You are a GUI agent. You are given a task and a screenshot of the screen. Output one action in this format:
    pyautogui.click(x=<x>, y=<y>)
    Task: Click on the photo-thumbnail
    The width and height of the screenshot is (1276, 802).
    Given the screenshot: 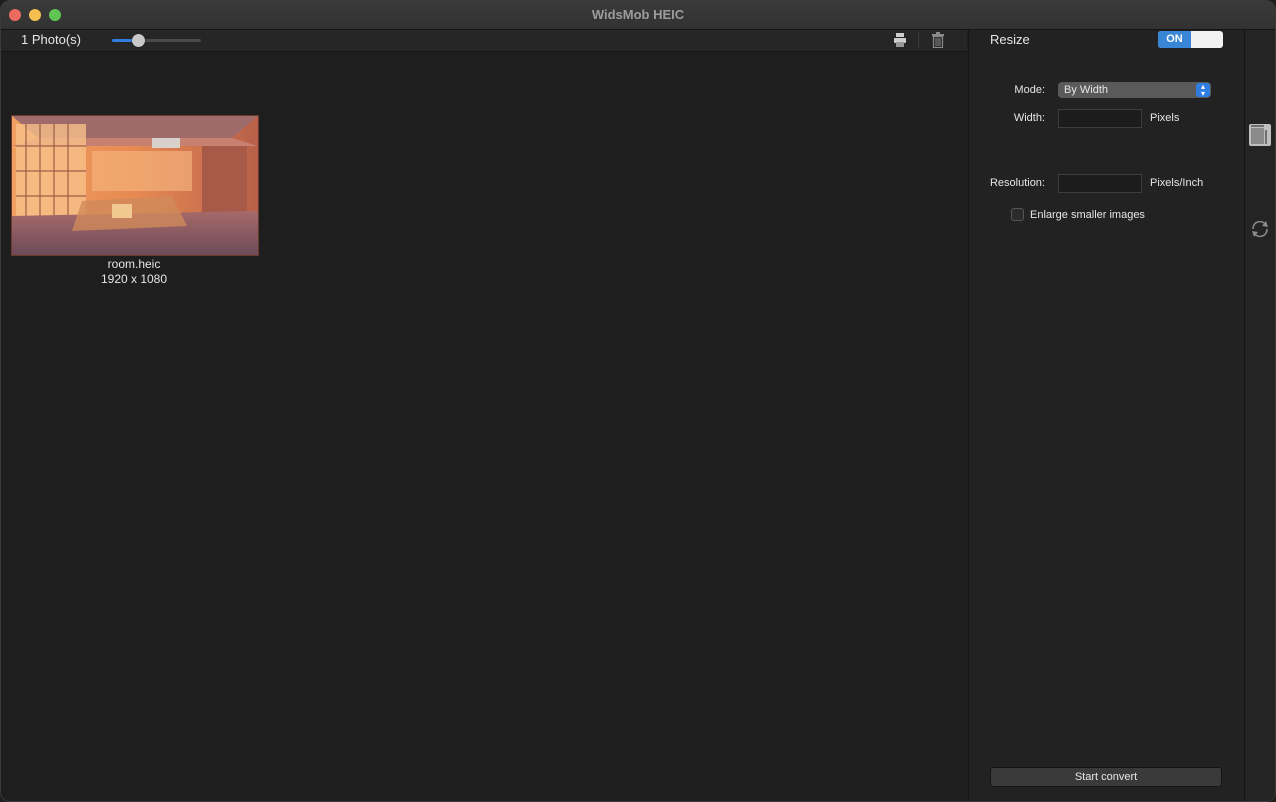 What is the action you would take?
    pyautogui.click(x=135, y=185)
    